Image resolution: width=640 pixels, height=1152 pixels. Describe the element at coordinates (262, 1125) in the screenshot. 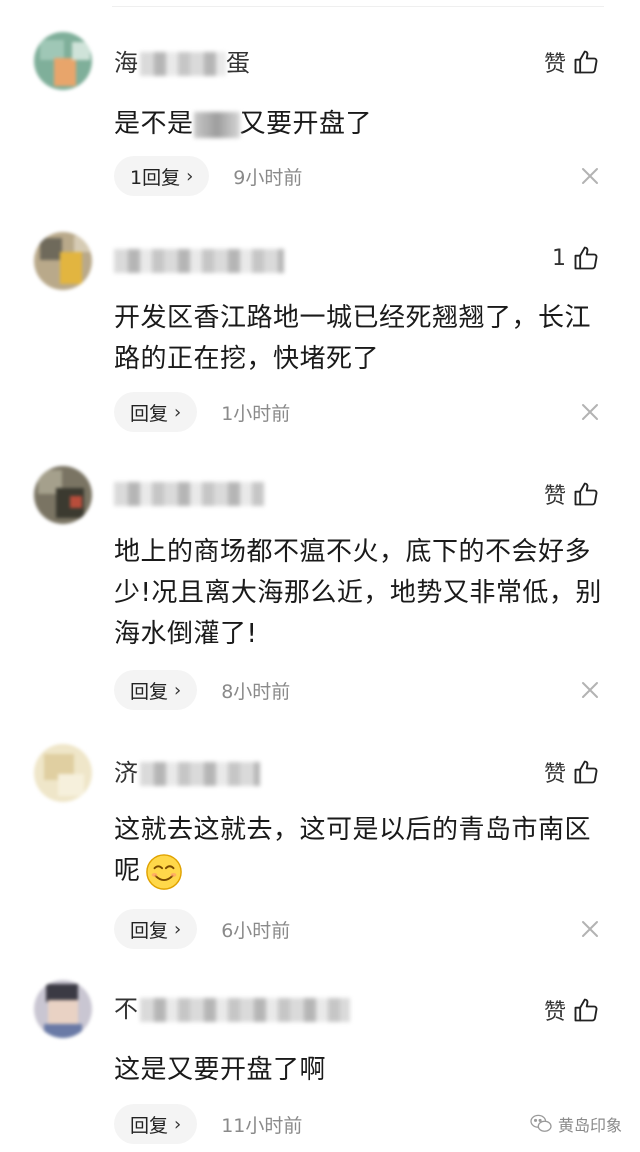

I see `timestamp: 11小时前` at that location.